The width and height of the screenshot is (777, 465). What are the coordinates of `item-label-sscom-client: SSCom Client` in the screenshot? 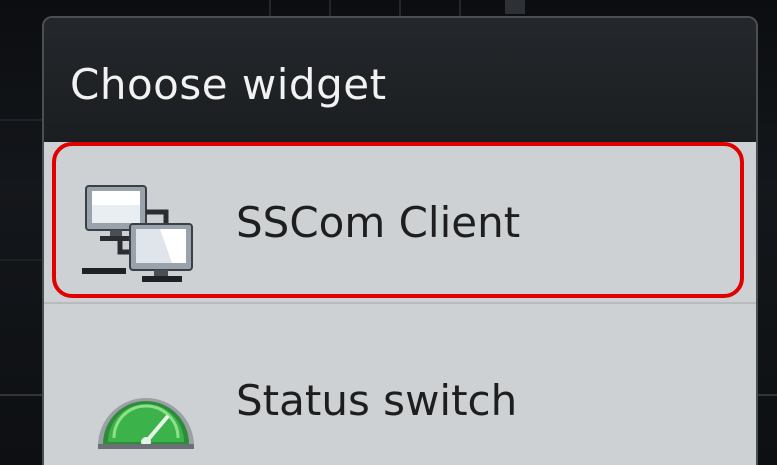 It's located at (378, 222).